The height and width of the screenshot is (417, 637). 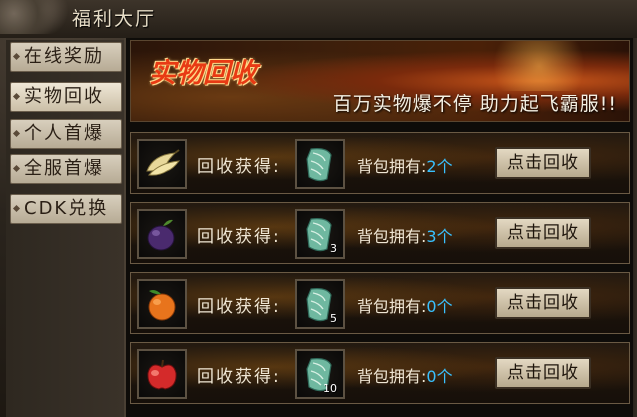 What do you see at coordinates (162, 374) in the screenshot?
I see `apple-icon` at bounding box center [162, 374].